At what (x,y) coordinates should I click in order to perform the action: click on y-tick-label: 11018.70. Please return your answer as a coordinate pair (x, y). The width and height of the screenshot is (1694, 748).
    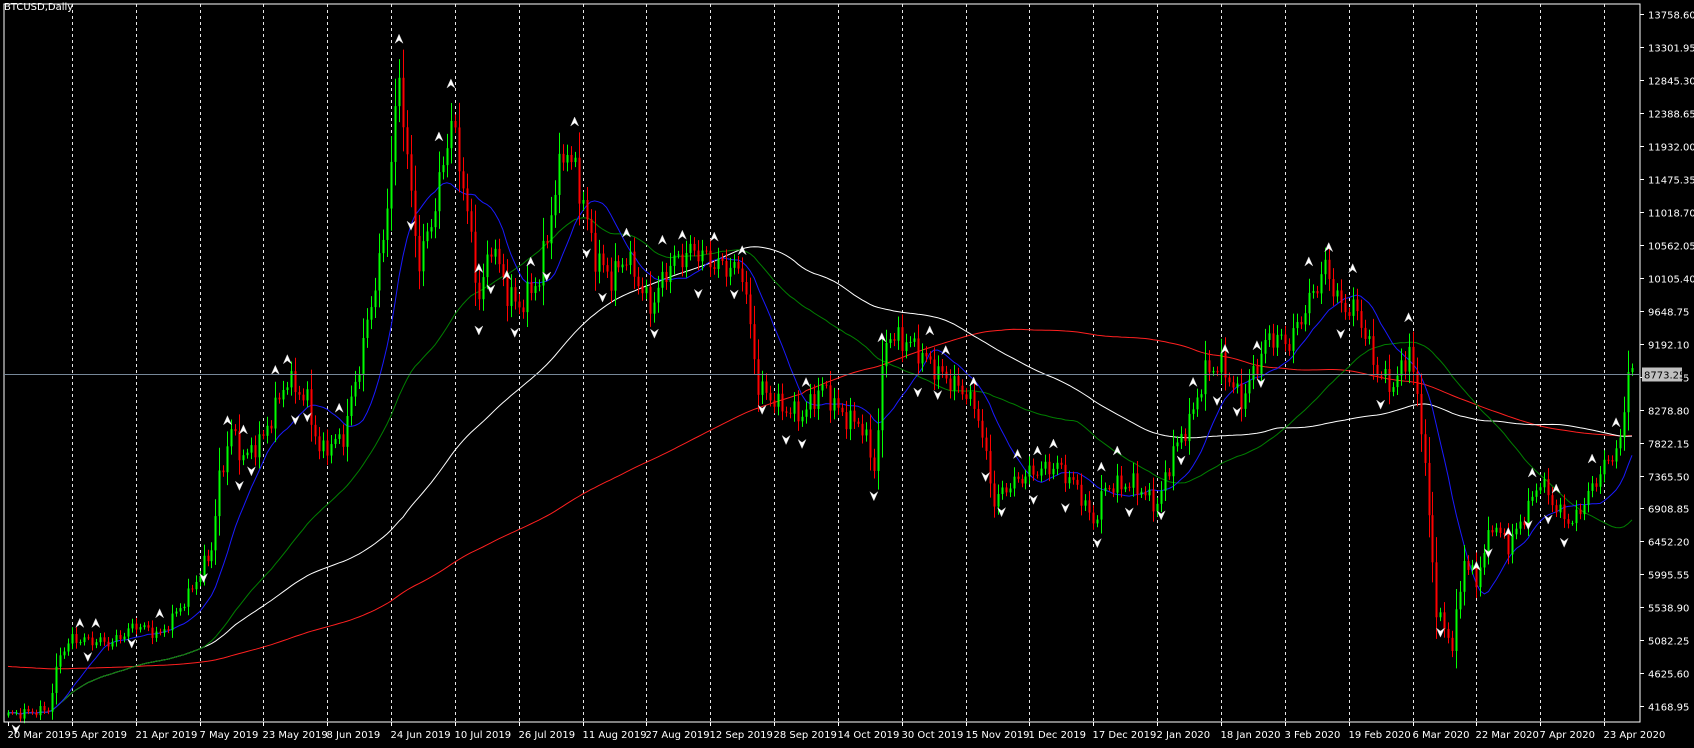
    Looking at the image, I should click on (1671, 214).